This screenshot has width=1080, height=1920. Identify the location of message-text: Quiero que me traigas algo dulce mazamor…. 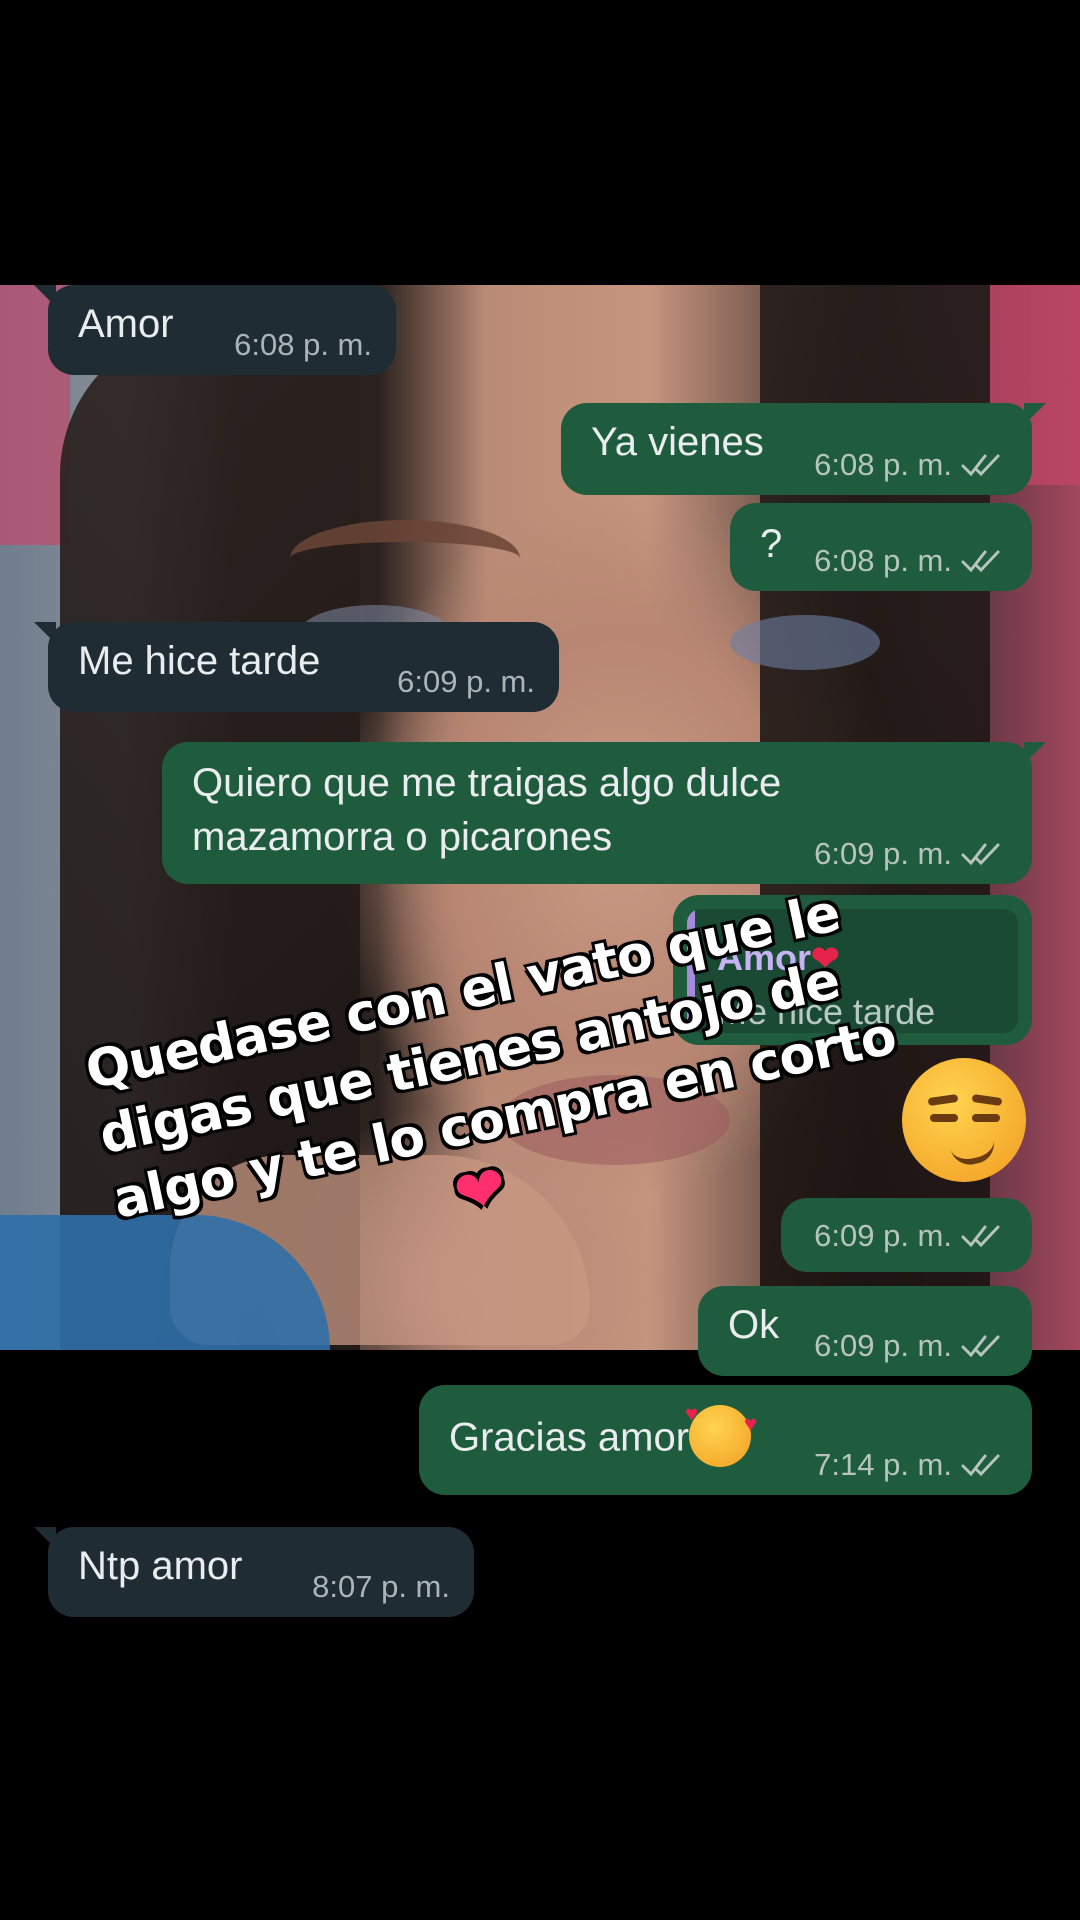
(486, 810).